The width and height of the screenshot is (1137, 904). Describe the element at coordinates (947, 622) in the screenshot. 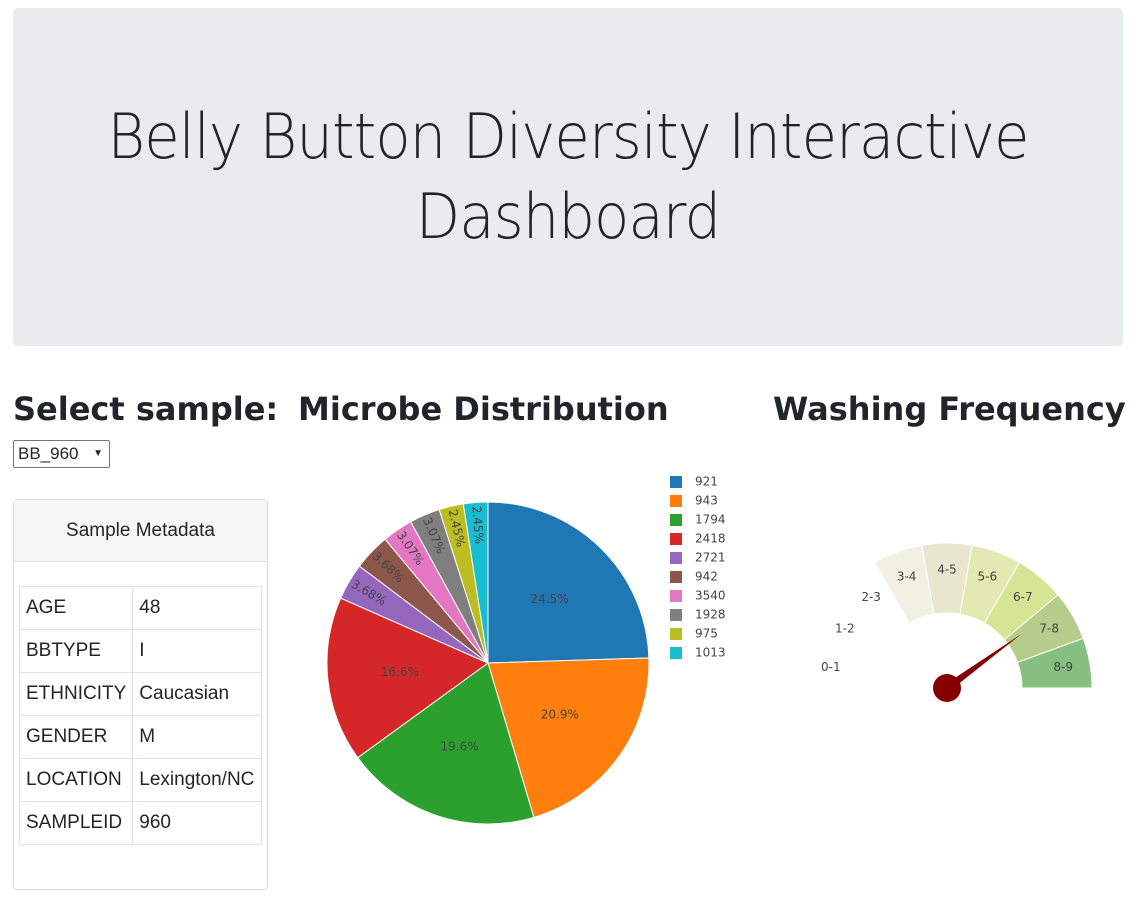

I see `washing-frequency-gauge: 0-1 1-2 2-3 3-4 4-5 5-6 6-7 7-8 8-9` at that location.